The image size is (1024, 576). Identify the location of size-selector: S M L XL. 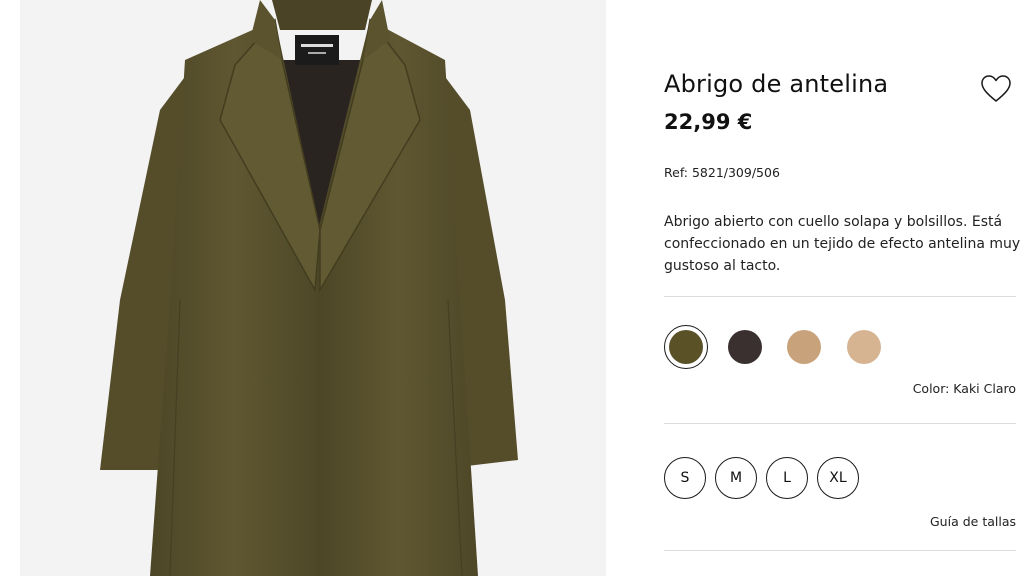
(840, 478).